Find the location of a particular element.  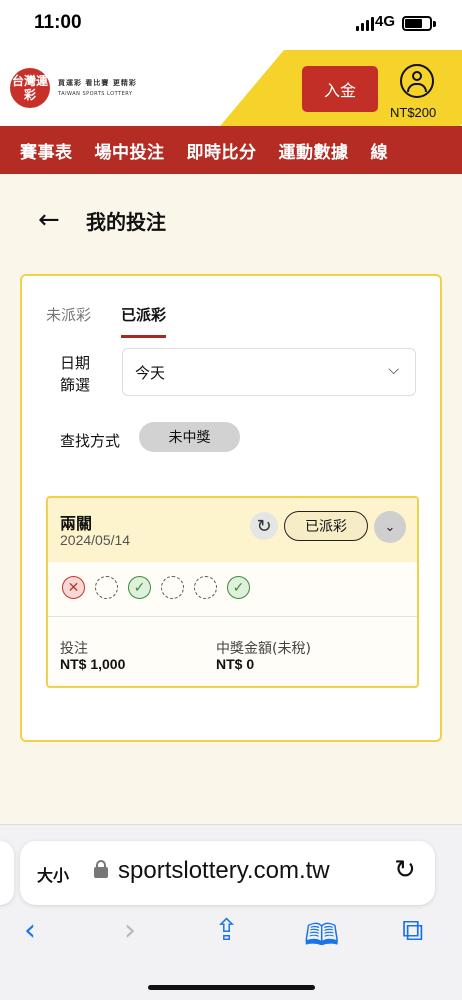

prize-label: 中獎金額(未稅) is located at coordinates (263, 649).